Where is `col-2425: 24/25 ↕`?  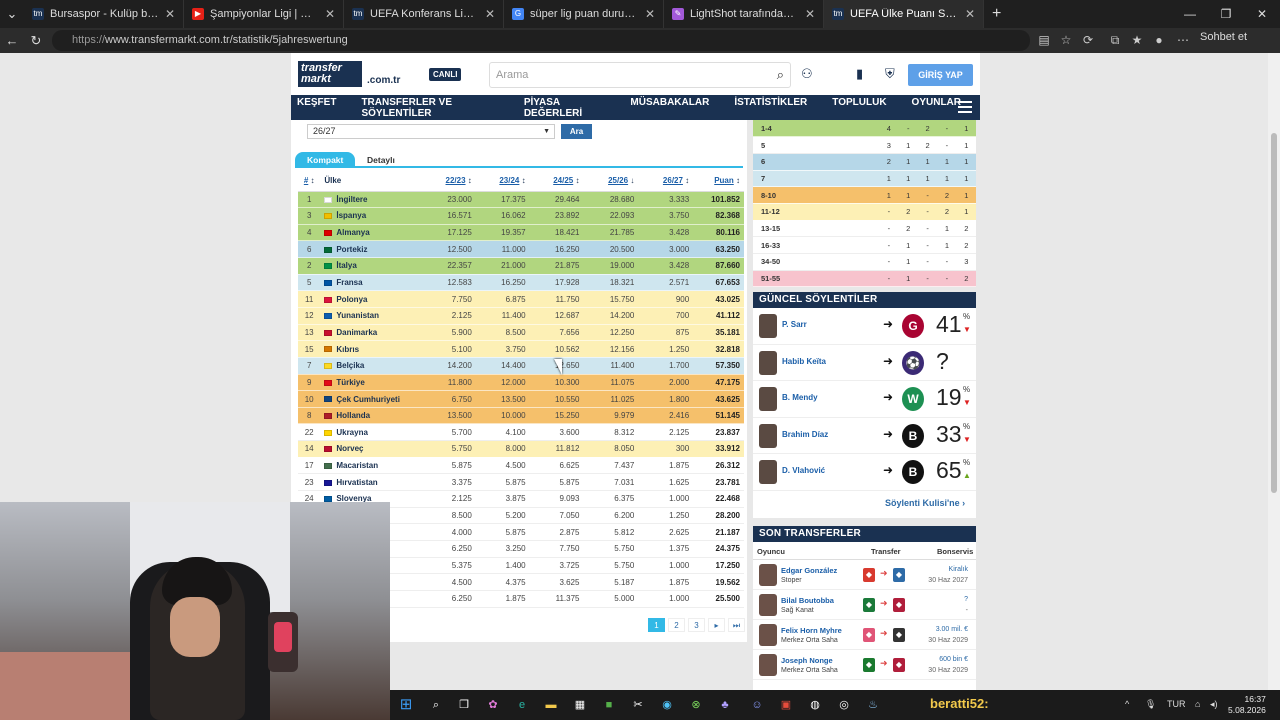 col-2425: 24/25 ↕ is located at coordinates (556, 181).